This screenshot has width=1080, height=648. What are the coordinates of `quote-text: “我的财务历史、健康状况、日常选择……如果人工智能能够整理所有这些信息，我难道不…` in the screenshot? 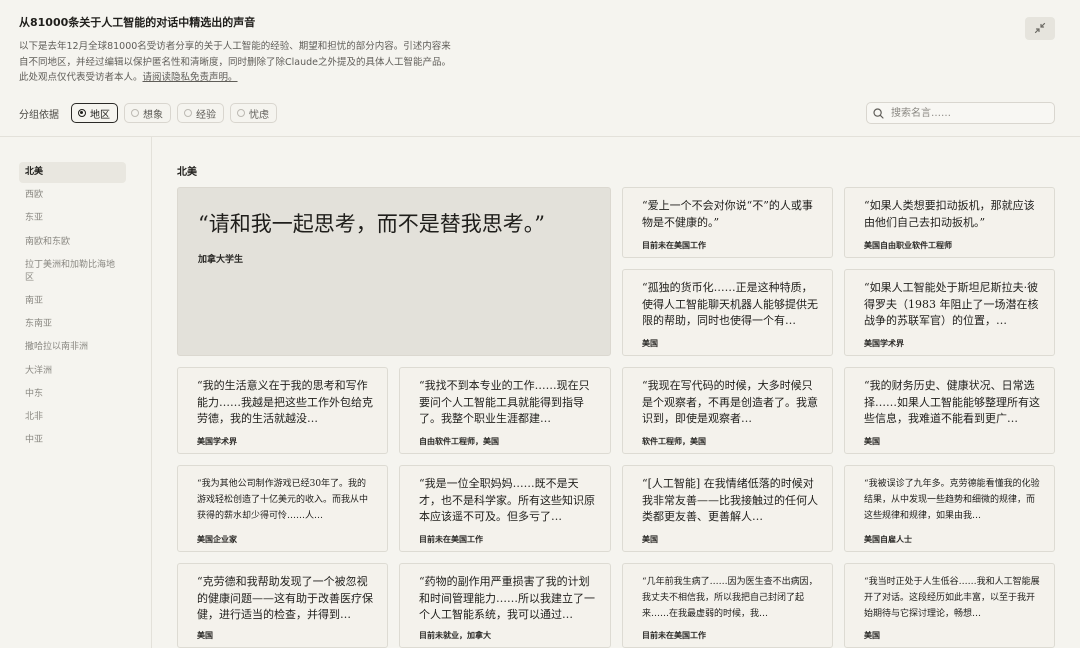 It's located at (952, 402).